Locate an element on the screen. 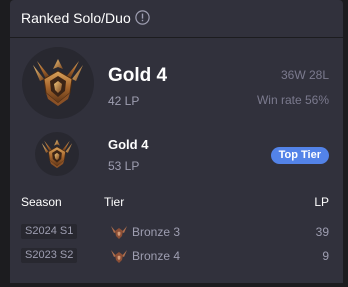 Image resolution: width=348 pixels, height=287 pixels. card-bottom-divider is located at coordinates (176, 285).